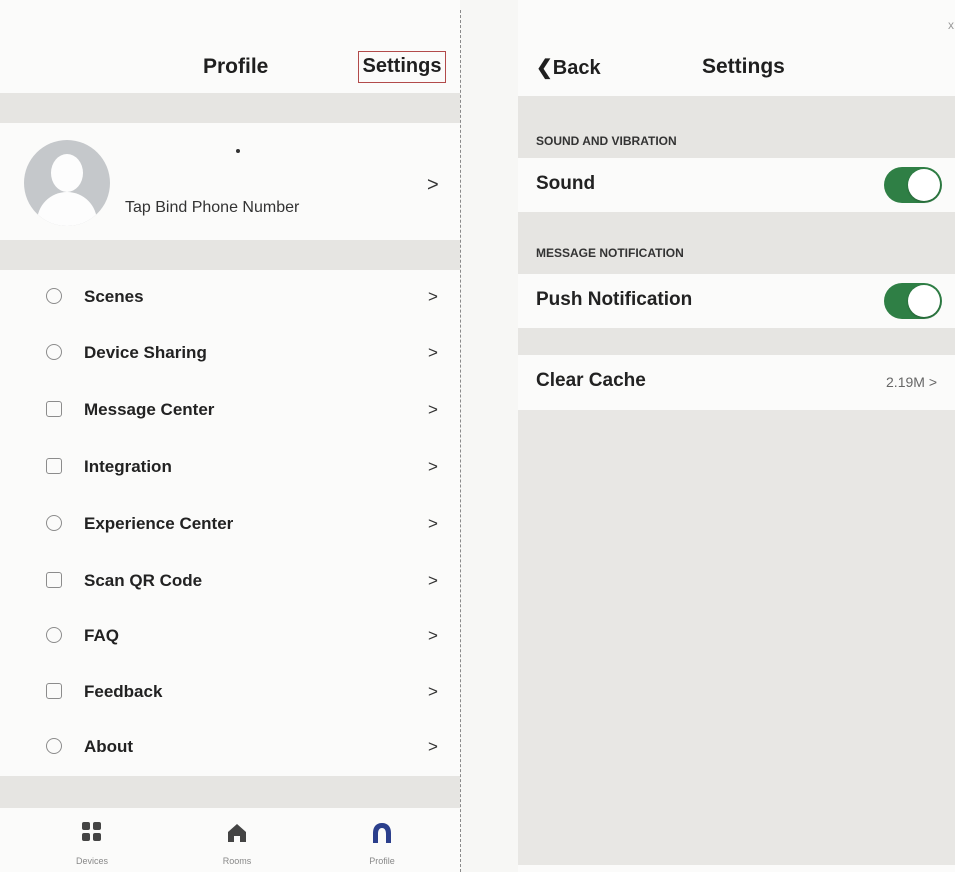 The image size is (955, 872). I want to click on menu-item-label: Scenes, so click(114, 296).